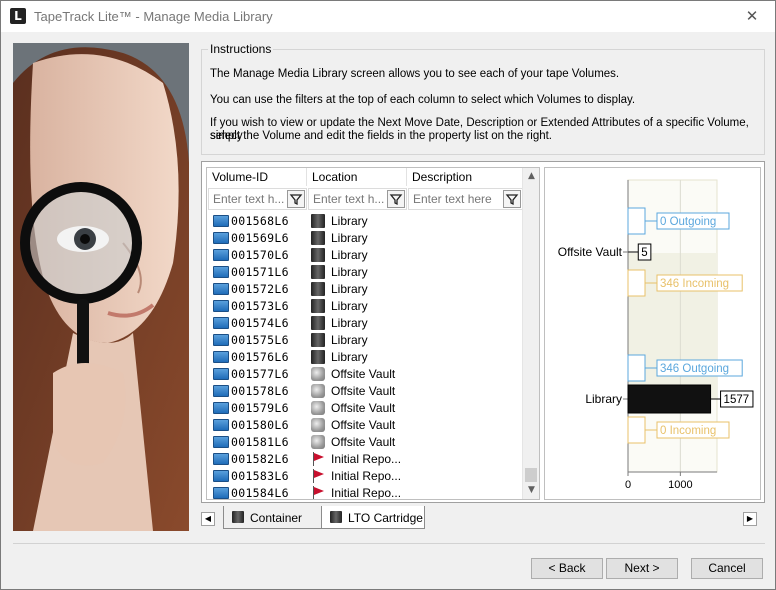 This screenshot has height=590, width=776. I want to click on table-row: 001575L6 Library, so click(365, 340).